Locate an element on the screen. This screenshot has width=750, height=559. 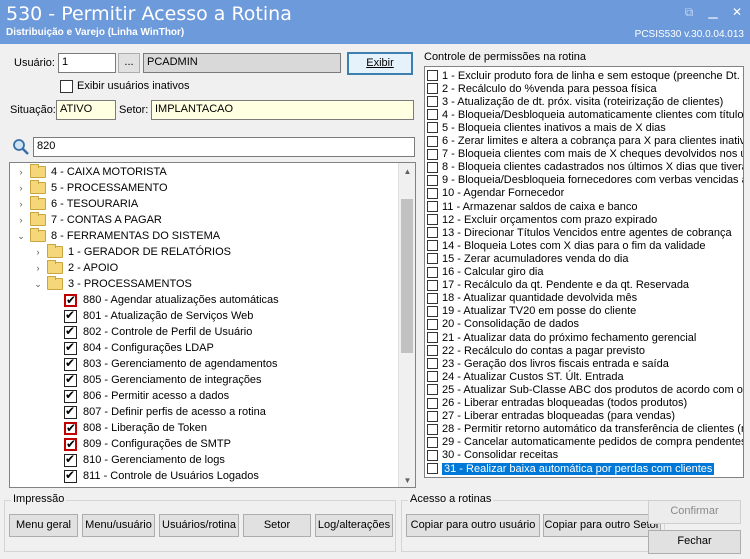
tree-folder: › 7 - CONTAS A PAGAR is located at coordinates (89, 220).